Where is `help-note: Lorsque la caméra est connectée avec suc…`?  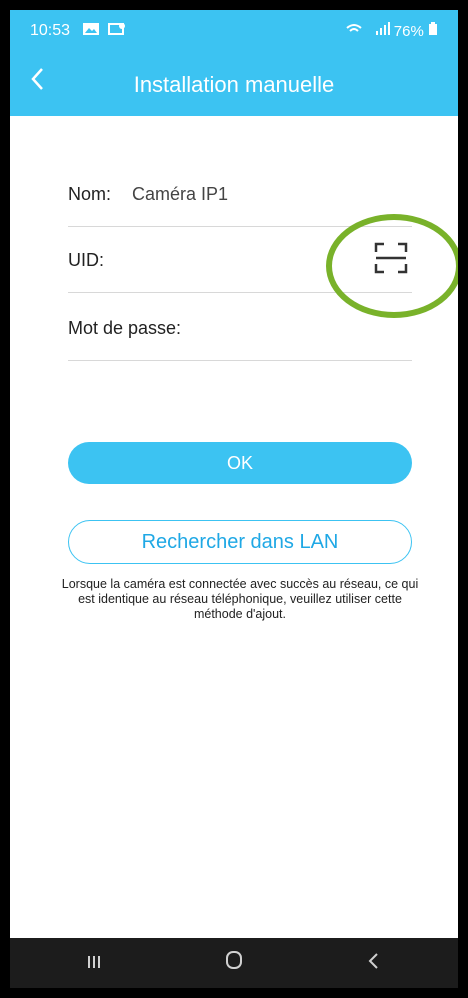
help-note: Lorsque la caméra est connectée avec suc… is located at coordinates (240, 599).